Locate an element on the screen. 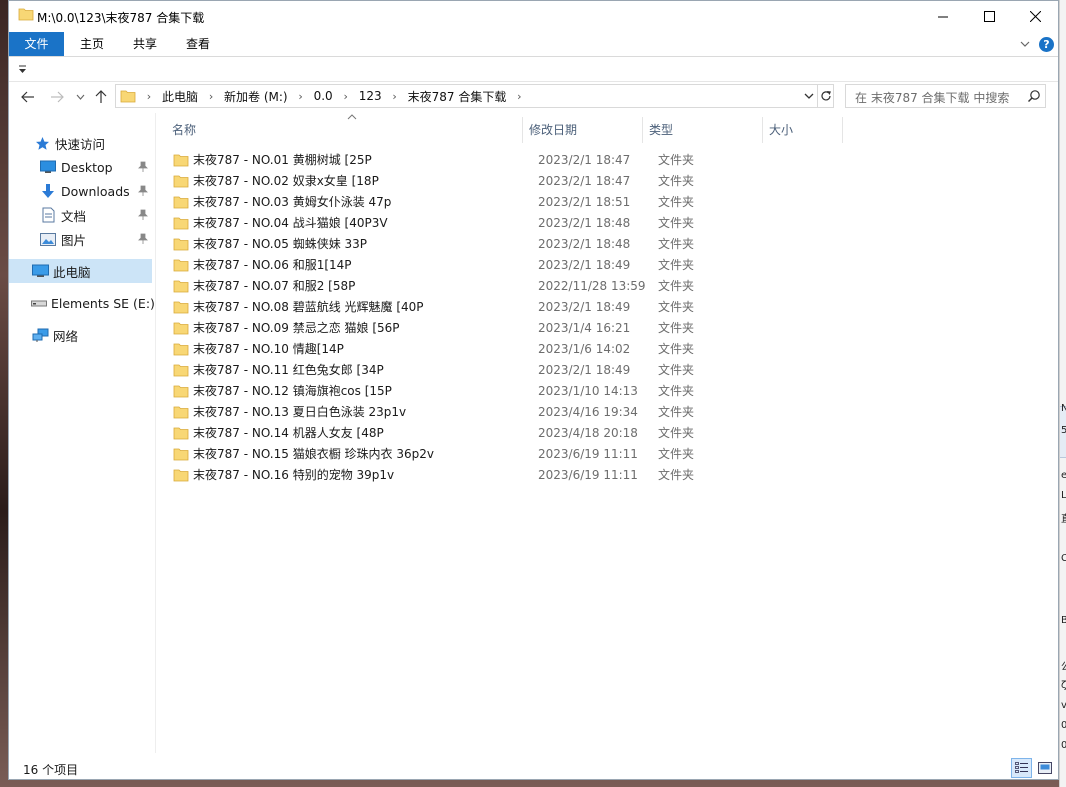 The image size is (1066, 787). nav-item-desktop: Desktop is located at coordinates (80, 167).